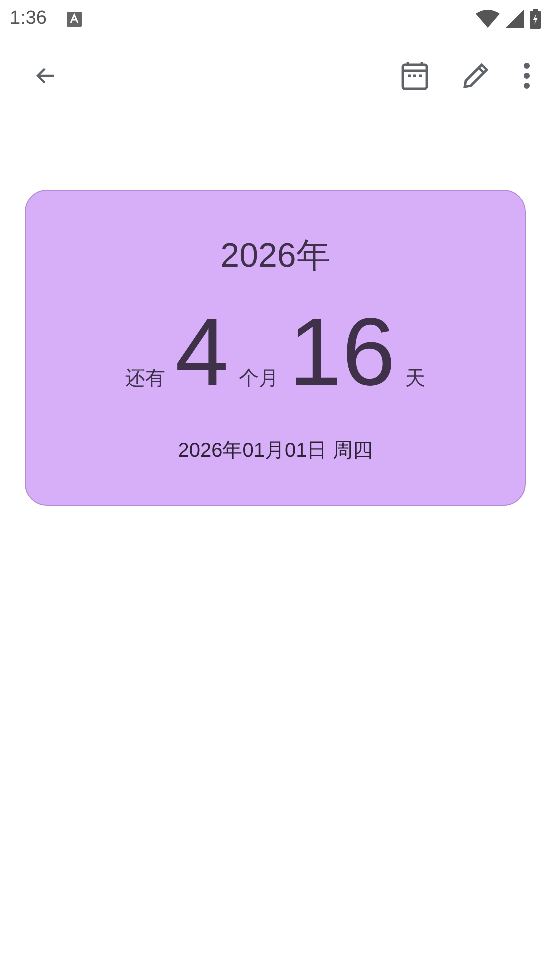 This screenshot has height=979, width=551. I want to click on countdown-unit: 还有, so click(145, 379).